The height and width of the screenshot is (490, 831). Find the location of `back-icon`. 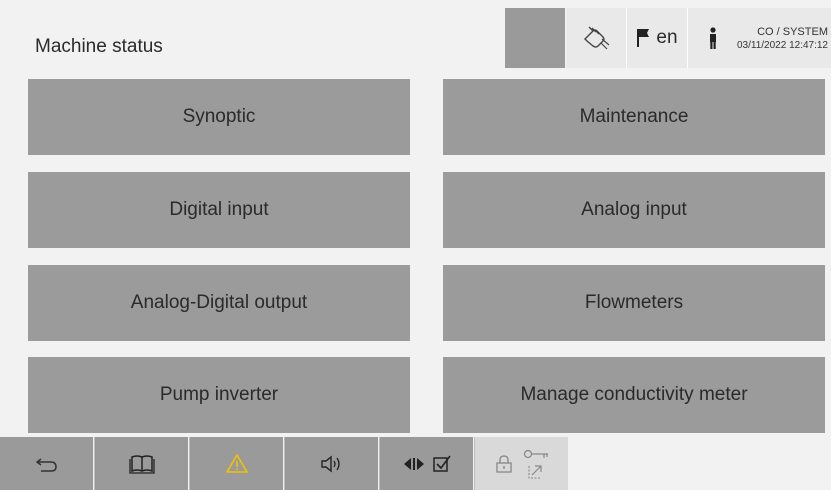

back-icon is located at coordinates (46, 464).